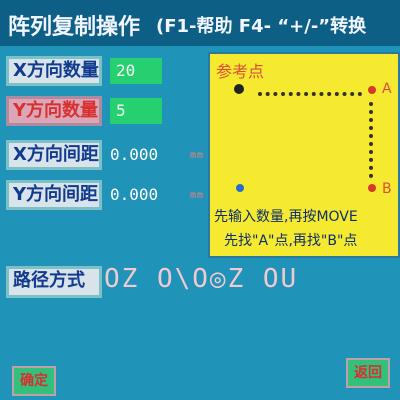  I want to click on y-count-button: Y方向数量, so click(54, 111).